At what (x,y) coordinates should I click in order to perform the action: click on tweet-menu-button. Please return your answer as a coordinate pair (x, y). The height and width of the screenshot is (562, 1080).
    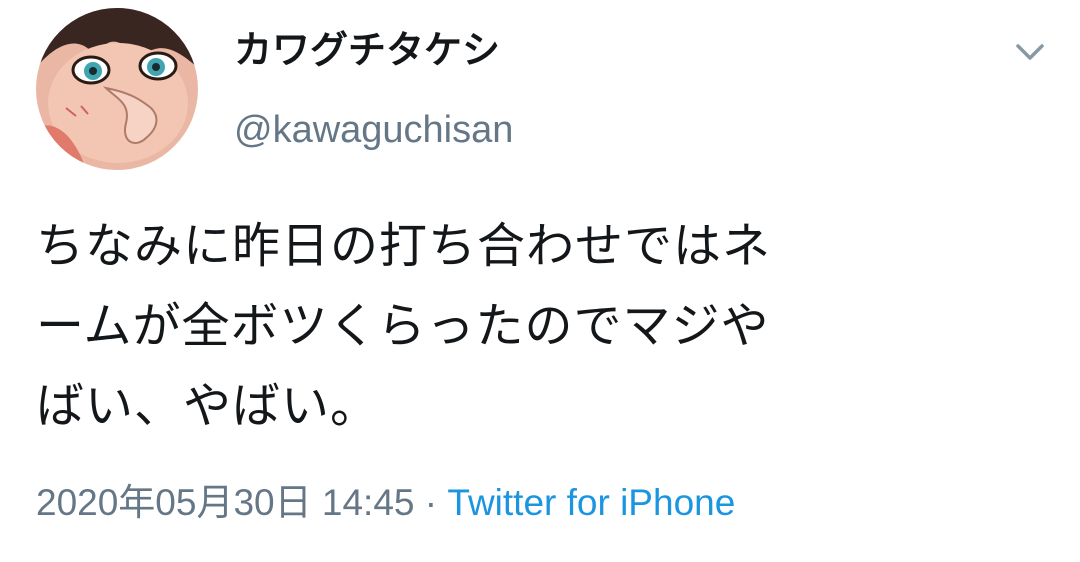
    Looking at the image, I should click on (1030, 53).